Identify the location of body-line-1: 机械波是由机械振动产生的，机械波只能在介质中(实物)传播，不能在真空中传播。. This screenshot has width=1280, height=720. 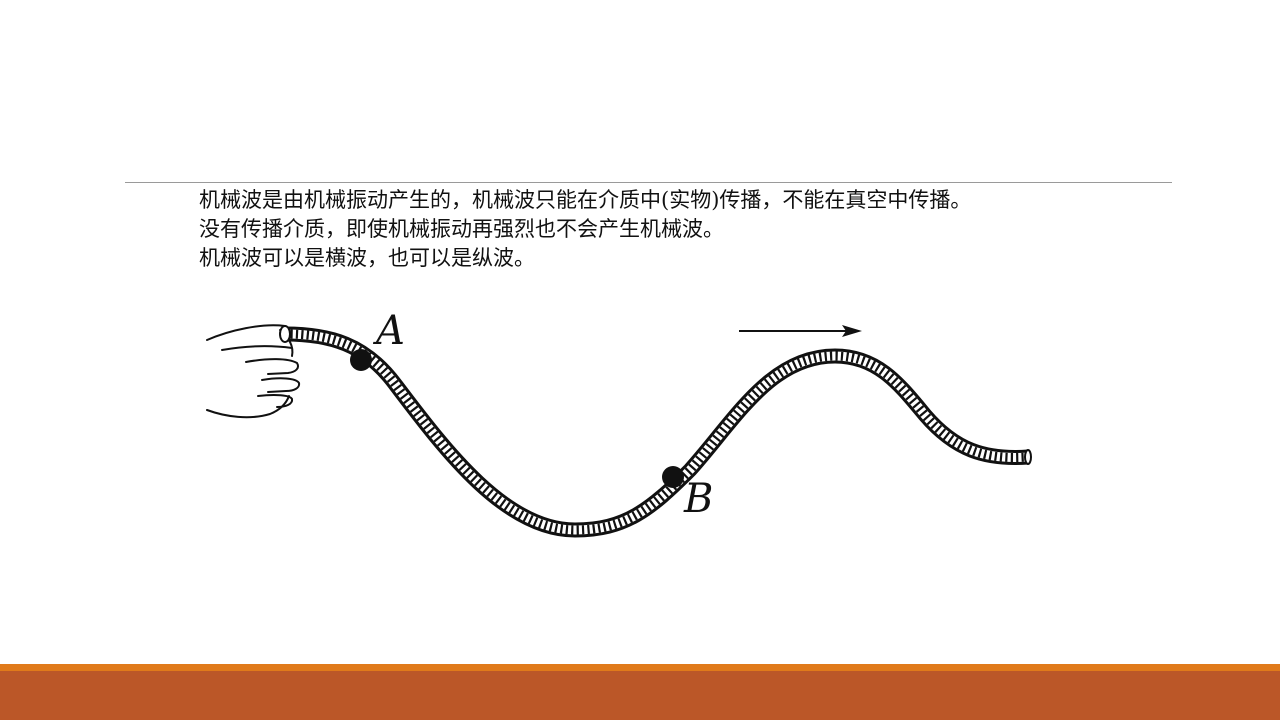
(585, 200).